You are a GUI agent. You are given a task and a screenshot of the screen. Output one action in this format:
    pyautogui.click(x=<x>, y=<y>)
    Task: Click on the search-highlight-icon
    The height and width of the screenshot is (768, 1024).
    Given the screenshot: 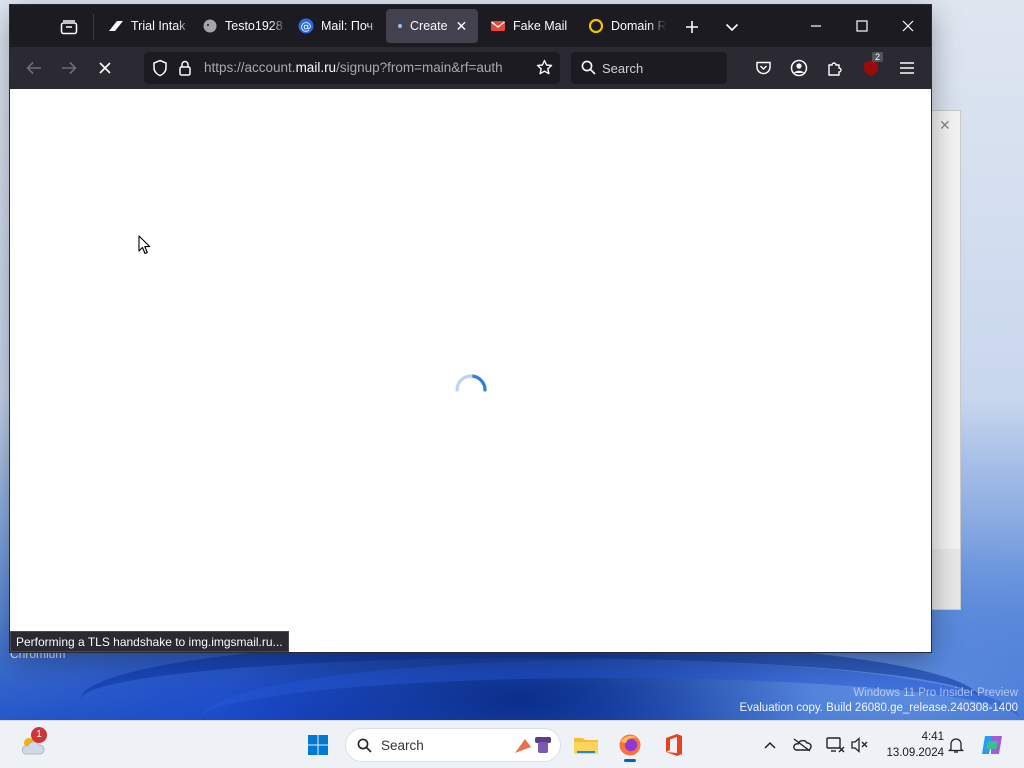 What is the action you would take?
    pyautogui.click(x=533, y=747)
    